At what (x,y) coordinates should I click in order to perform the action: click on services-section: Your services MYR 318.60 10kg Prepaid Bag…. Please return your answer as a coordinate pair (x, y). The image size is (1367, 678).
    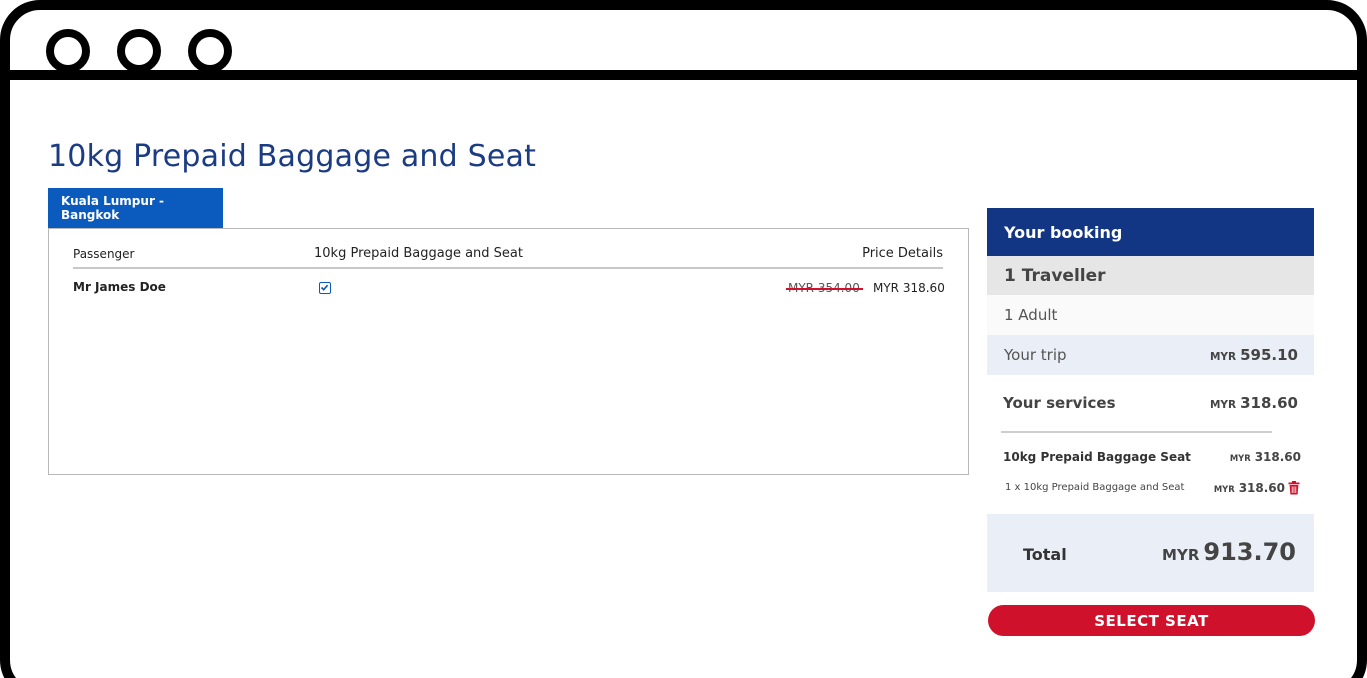
    Looking at the image, I should click on (1150, 444).